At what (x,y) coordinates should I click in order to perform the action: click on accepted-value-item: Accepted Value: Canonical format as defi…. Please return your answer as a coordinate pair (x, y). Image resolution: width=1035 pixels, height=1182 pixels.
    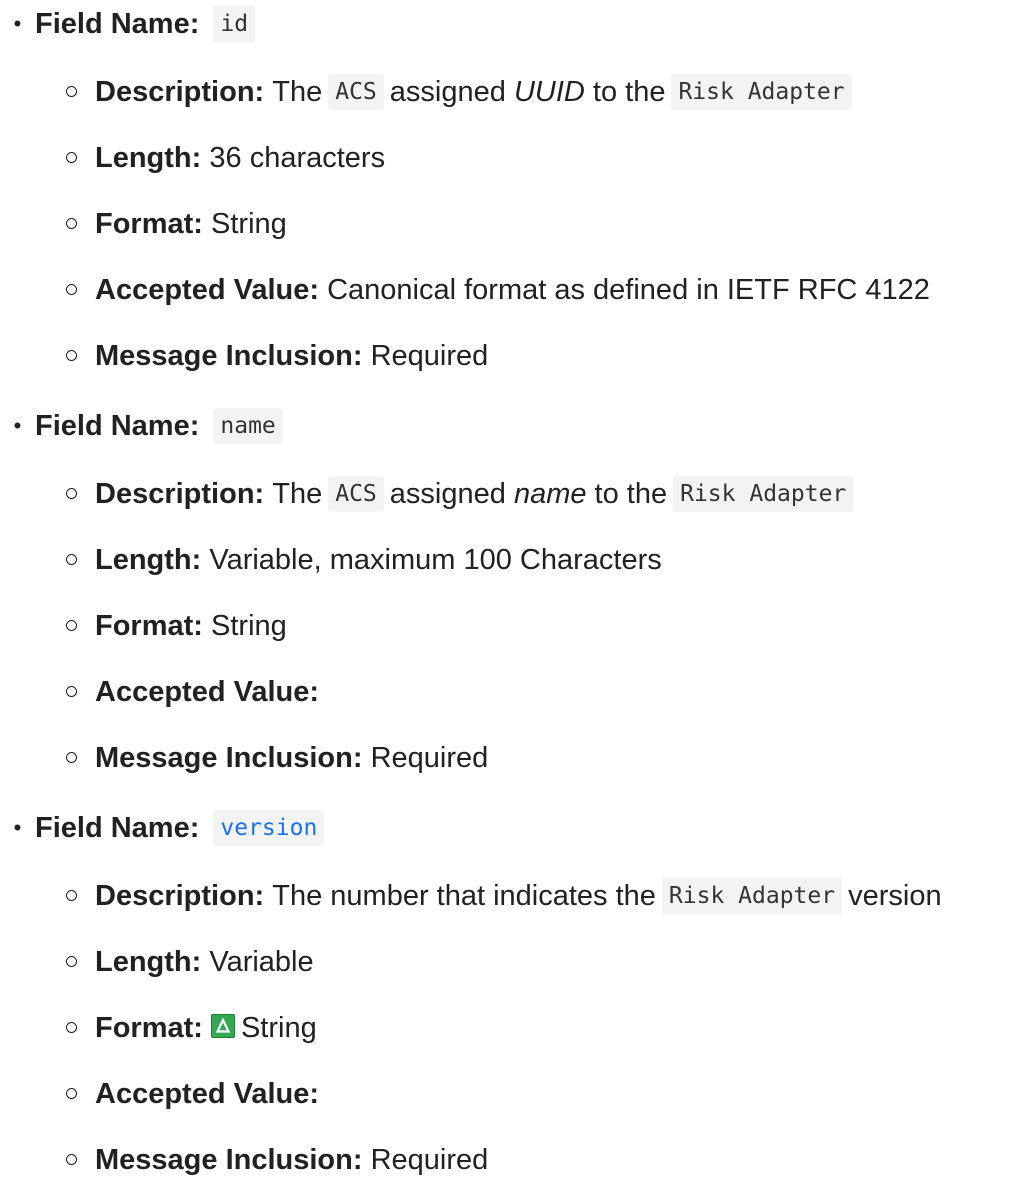
    Looking at the image, I should click on (465, 290).